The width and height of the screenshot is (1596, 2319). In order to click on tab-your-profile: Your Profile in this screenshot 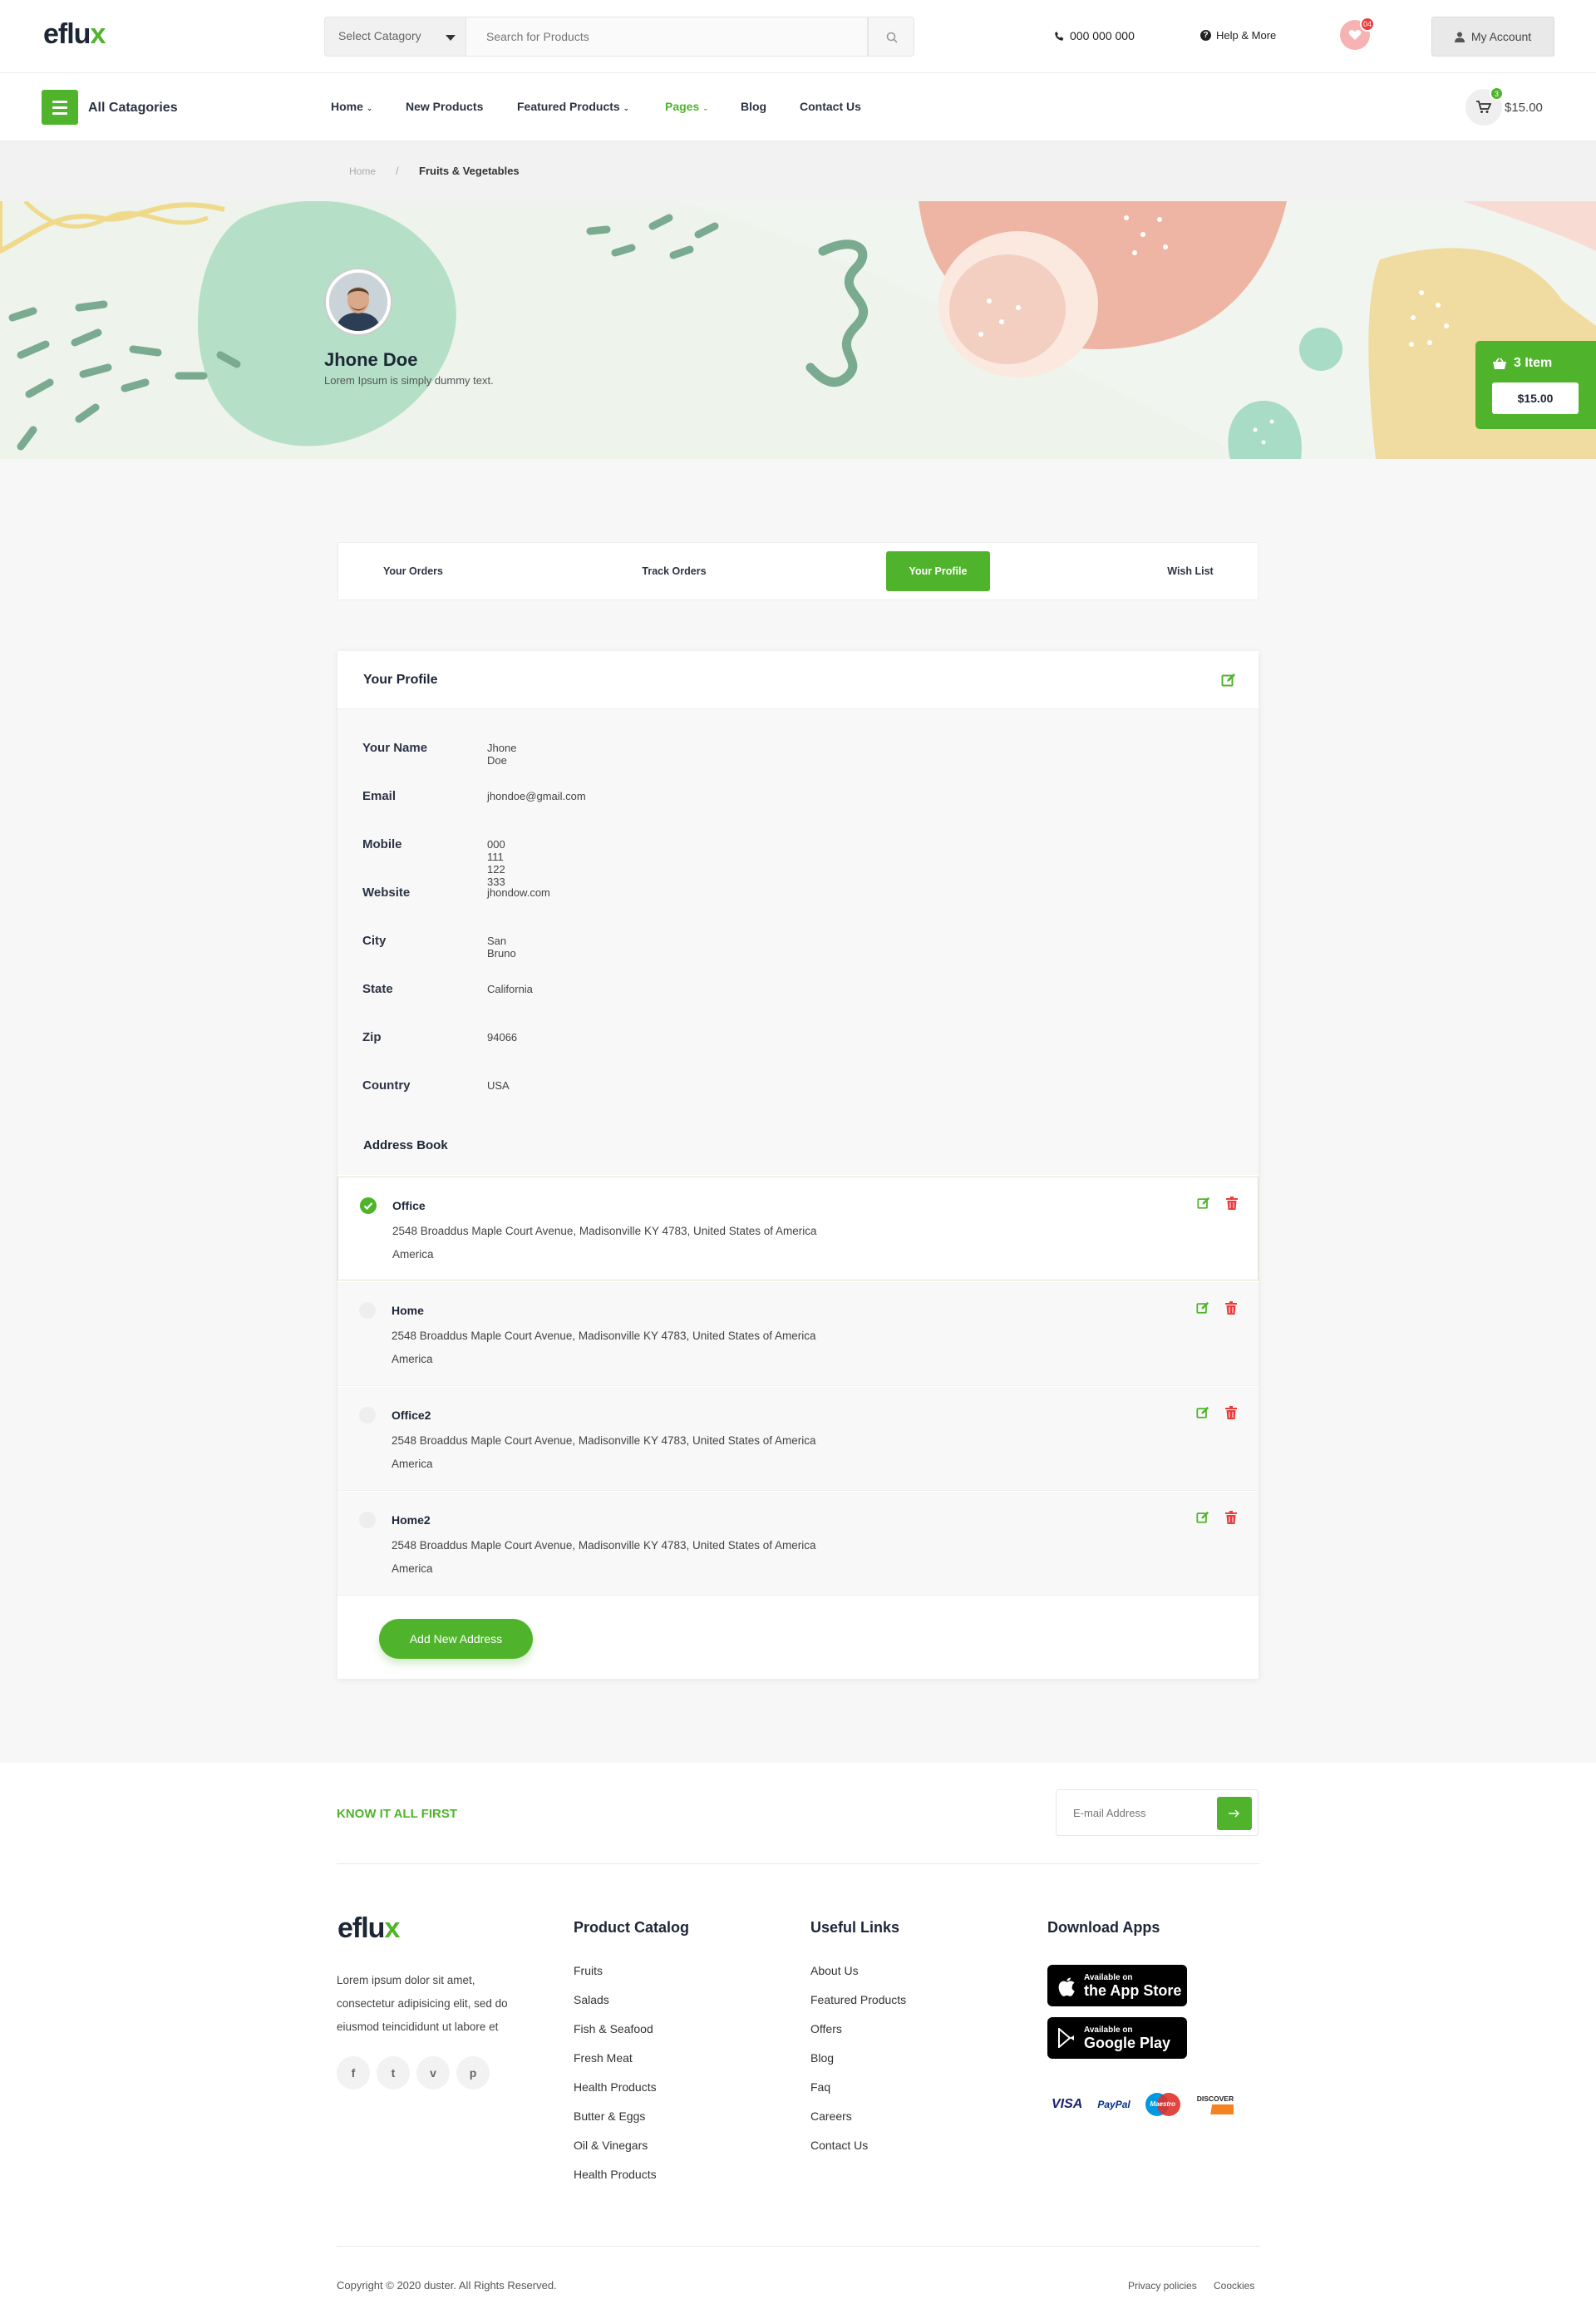, I will do `click(938, 571)`.